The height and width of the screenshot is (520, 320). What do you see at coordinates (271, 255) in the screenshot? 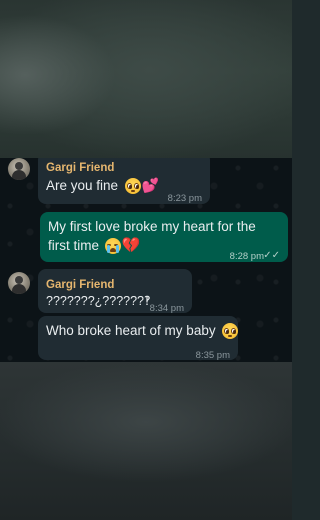
I see `double-check-icon: ✓✓` at bounding box center [271, 255].